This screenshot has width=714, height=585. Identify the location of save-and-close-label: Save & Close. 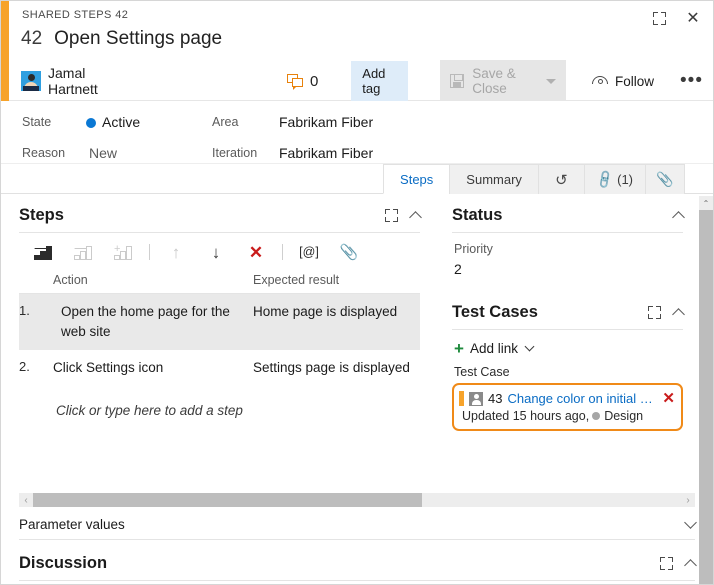
(494, 81).